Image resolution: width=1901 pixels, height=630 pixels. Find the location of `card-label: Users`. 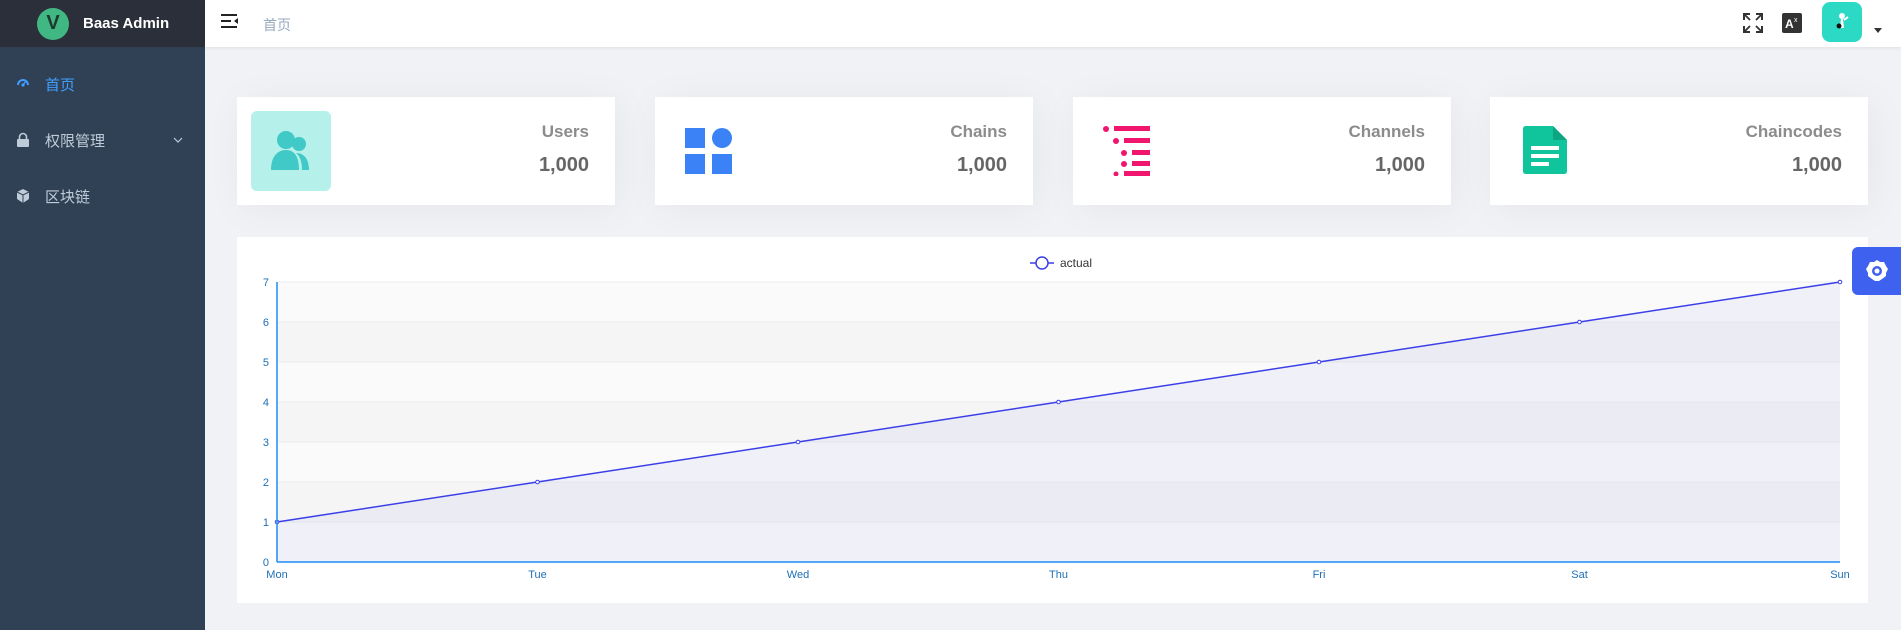

card-label: Users is located at coordinates (565, 131).